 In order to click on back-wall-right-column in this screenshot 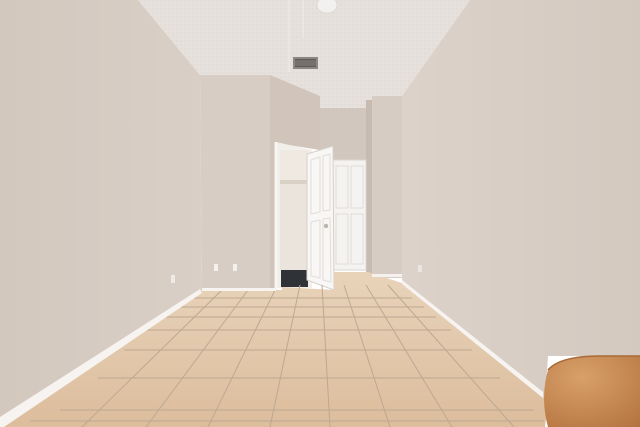, I will do `click(384, 187)`.